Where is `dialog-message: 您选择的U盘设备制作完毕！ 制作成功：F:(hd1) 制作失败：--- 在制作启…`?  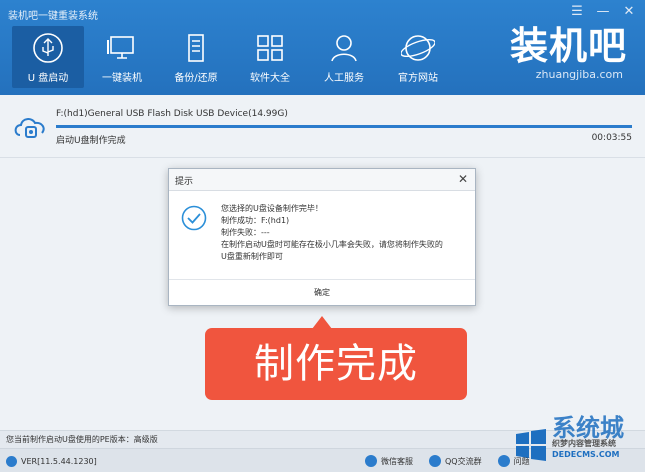
dialog-message: 您选择的U盘设备制作完毕！ 制作成功：F:(hd1) 制作失败：--- 在制作启… is located at coordinates (332, 233).